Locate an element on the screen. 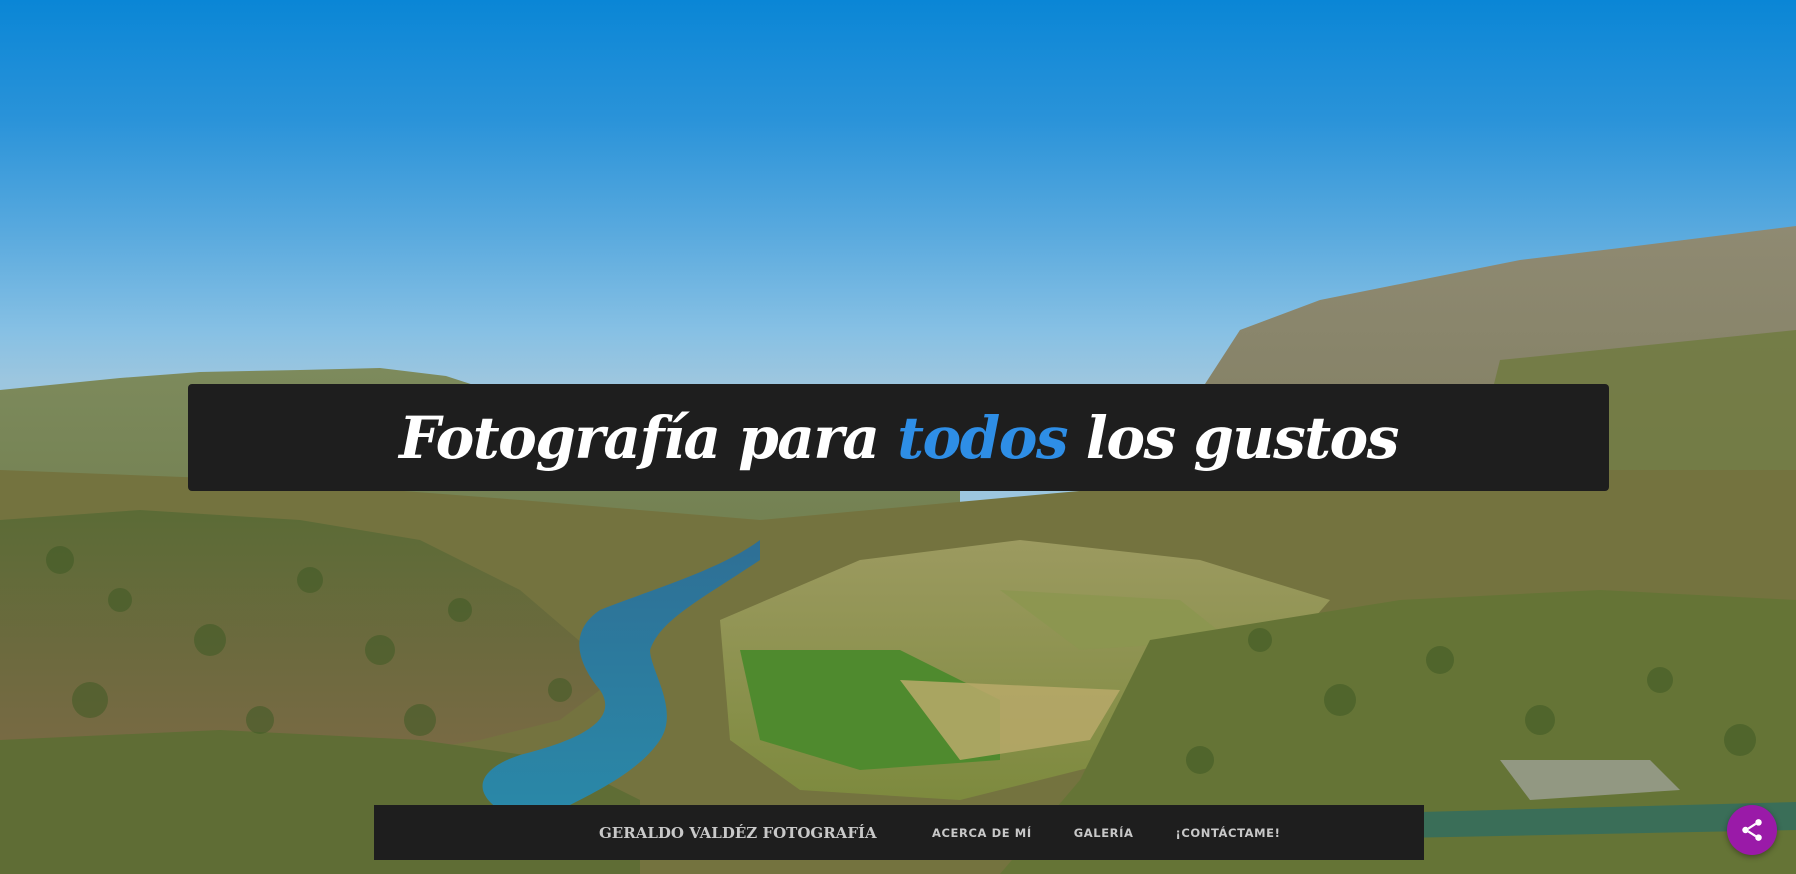 The height and width of the screenshot is (874, 1796). hero-title-banner: Fotografía para todos los gustos is located at coordinates (898, 437).